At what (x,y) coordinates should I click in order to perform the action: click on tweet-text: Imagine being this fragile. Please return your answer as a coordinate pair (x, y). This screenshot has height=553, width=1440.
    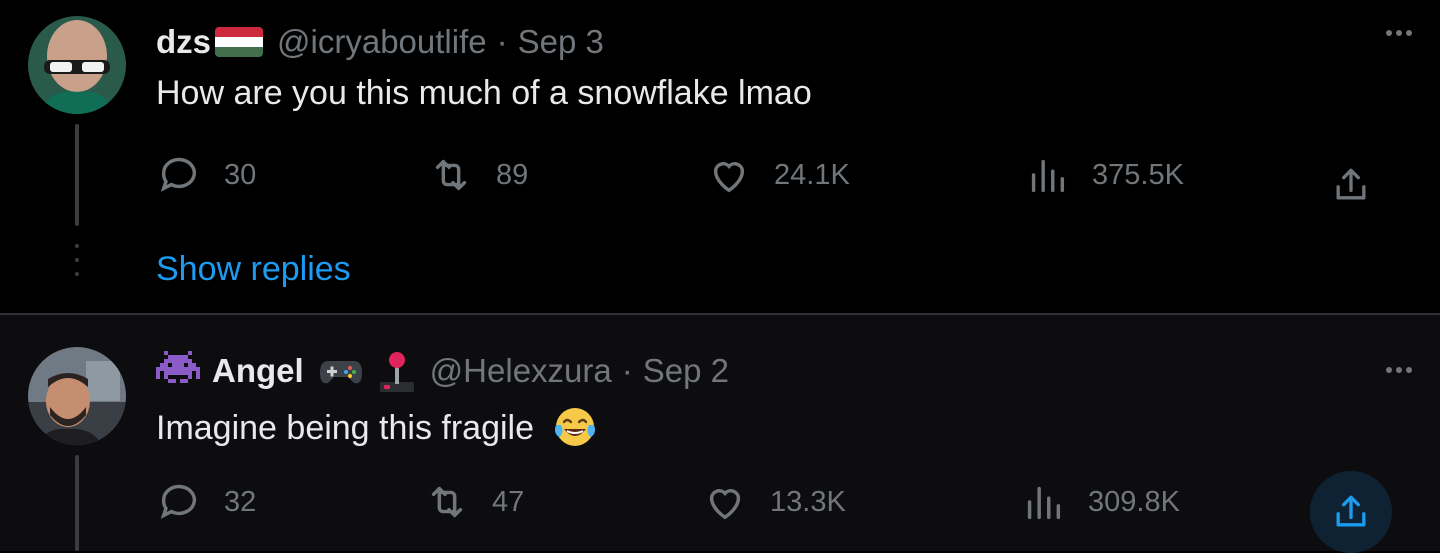
    Looking at the image, I should click on (376, 427).